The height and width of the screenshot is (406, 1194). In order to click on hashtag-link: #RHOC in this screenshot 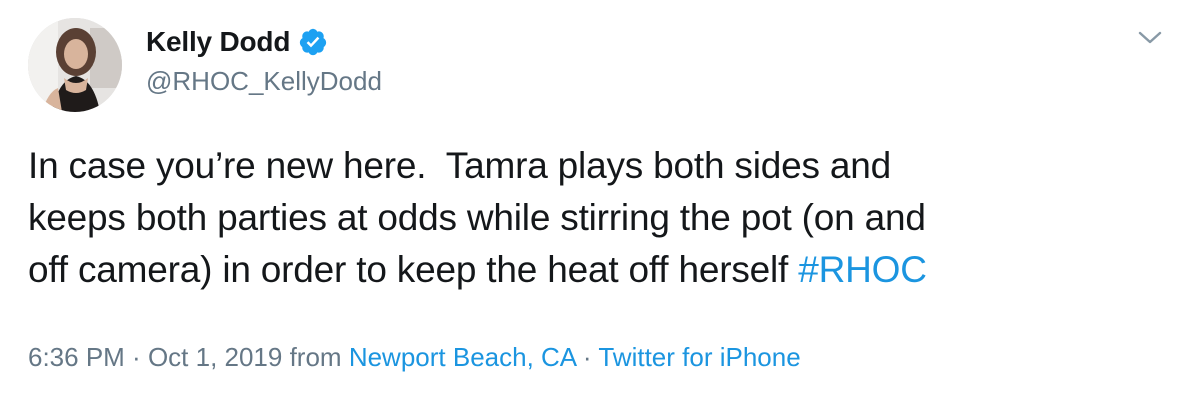, I will do `click(862, 269)`.